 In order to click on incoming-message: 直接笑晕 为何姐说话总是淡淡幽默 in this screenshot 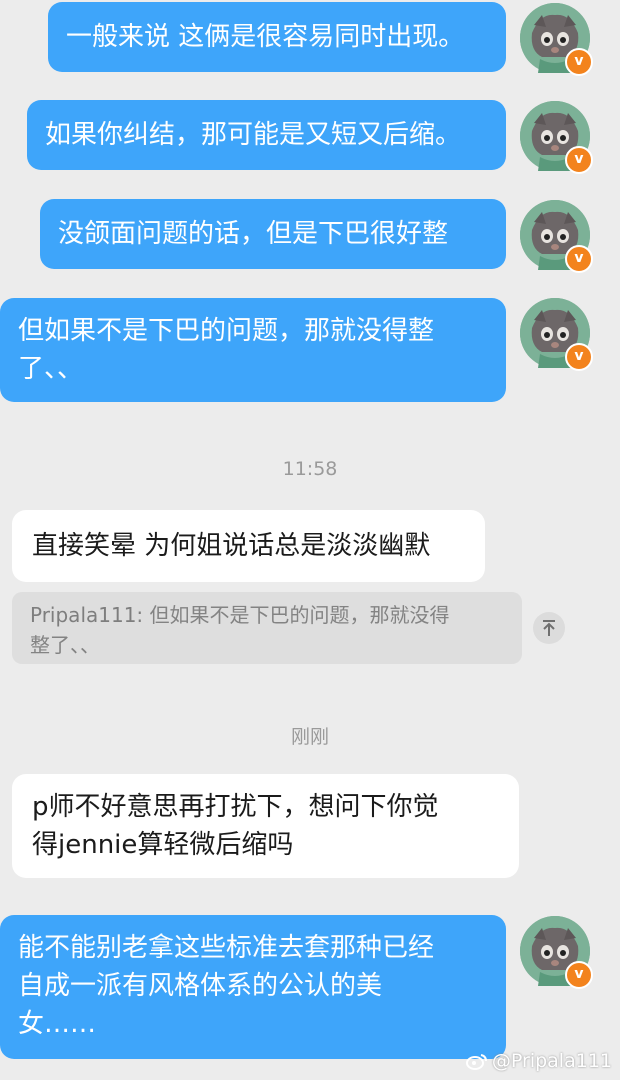, I will do `click(248, 546)`.